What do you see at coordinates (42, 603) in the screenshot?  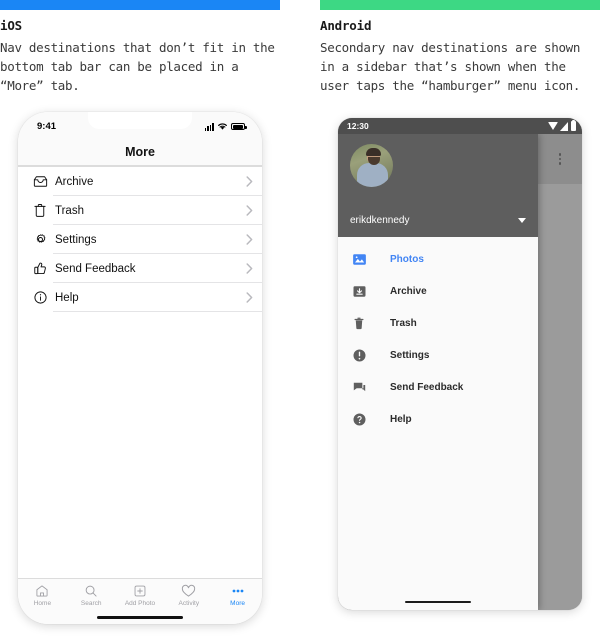 I see `tab-label: Home` at bounding box center [42, 603].